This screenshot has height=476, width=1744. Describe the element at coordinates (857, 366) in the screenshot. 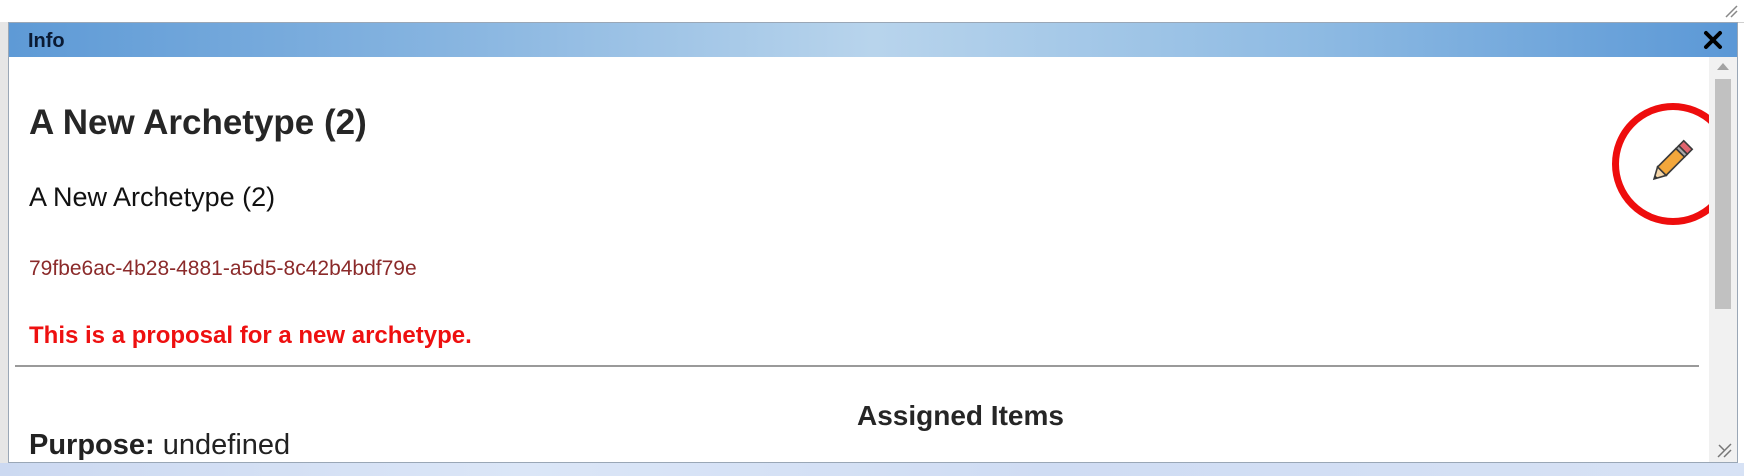

I see `section-divider` at that location.